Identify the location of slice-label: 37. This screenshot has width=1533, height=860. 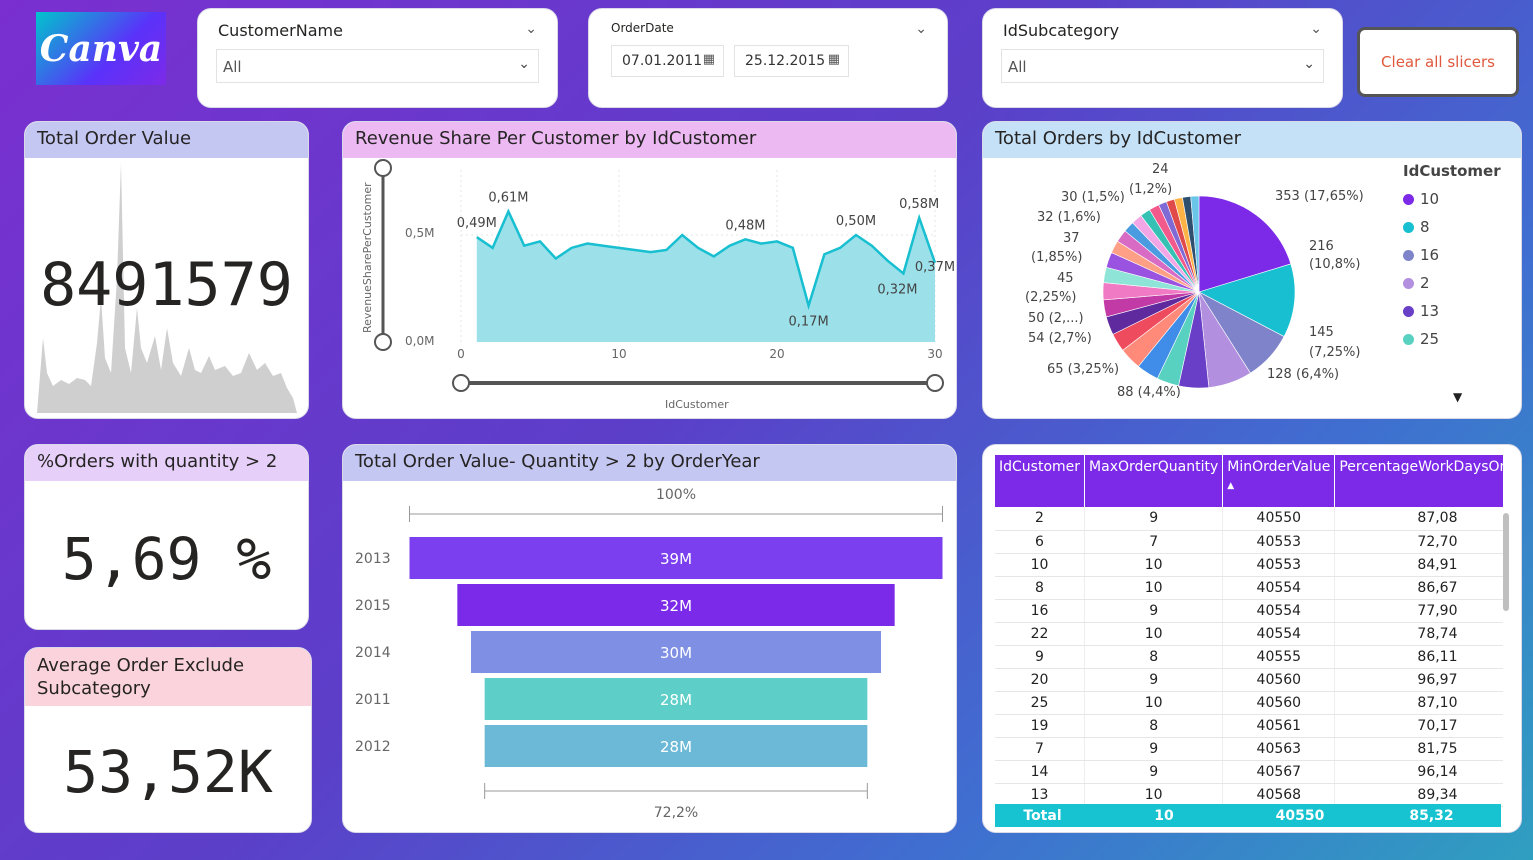
(1071, 238).